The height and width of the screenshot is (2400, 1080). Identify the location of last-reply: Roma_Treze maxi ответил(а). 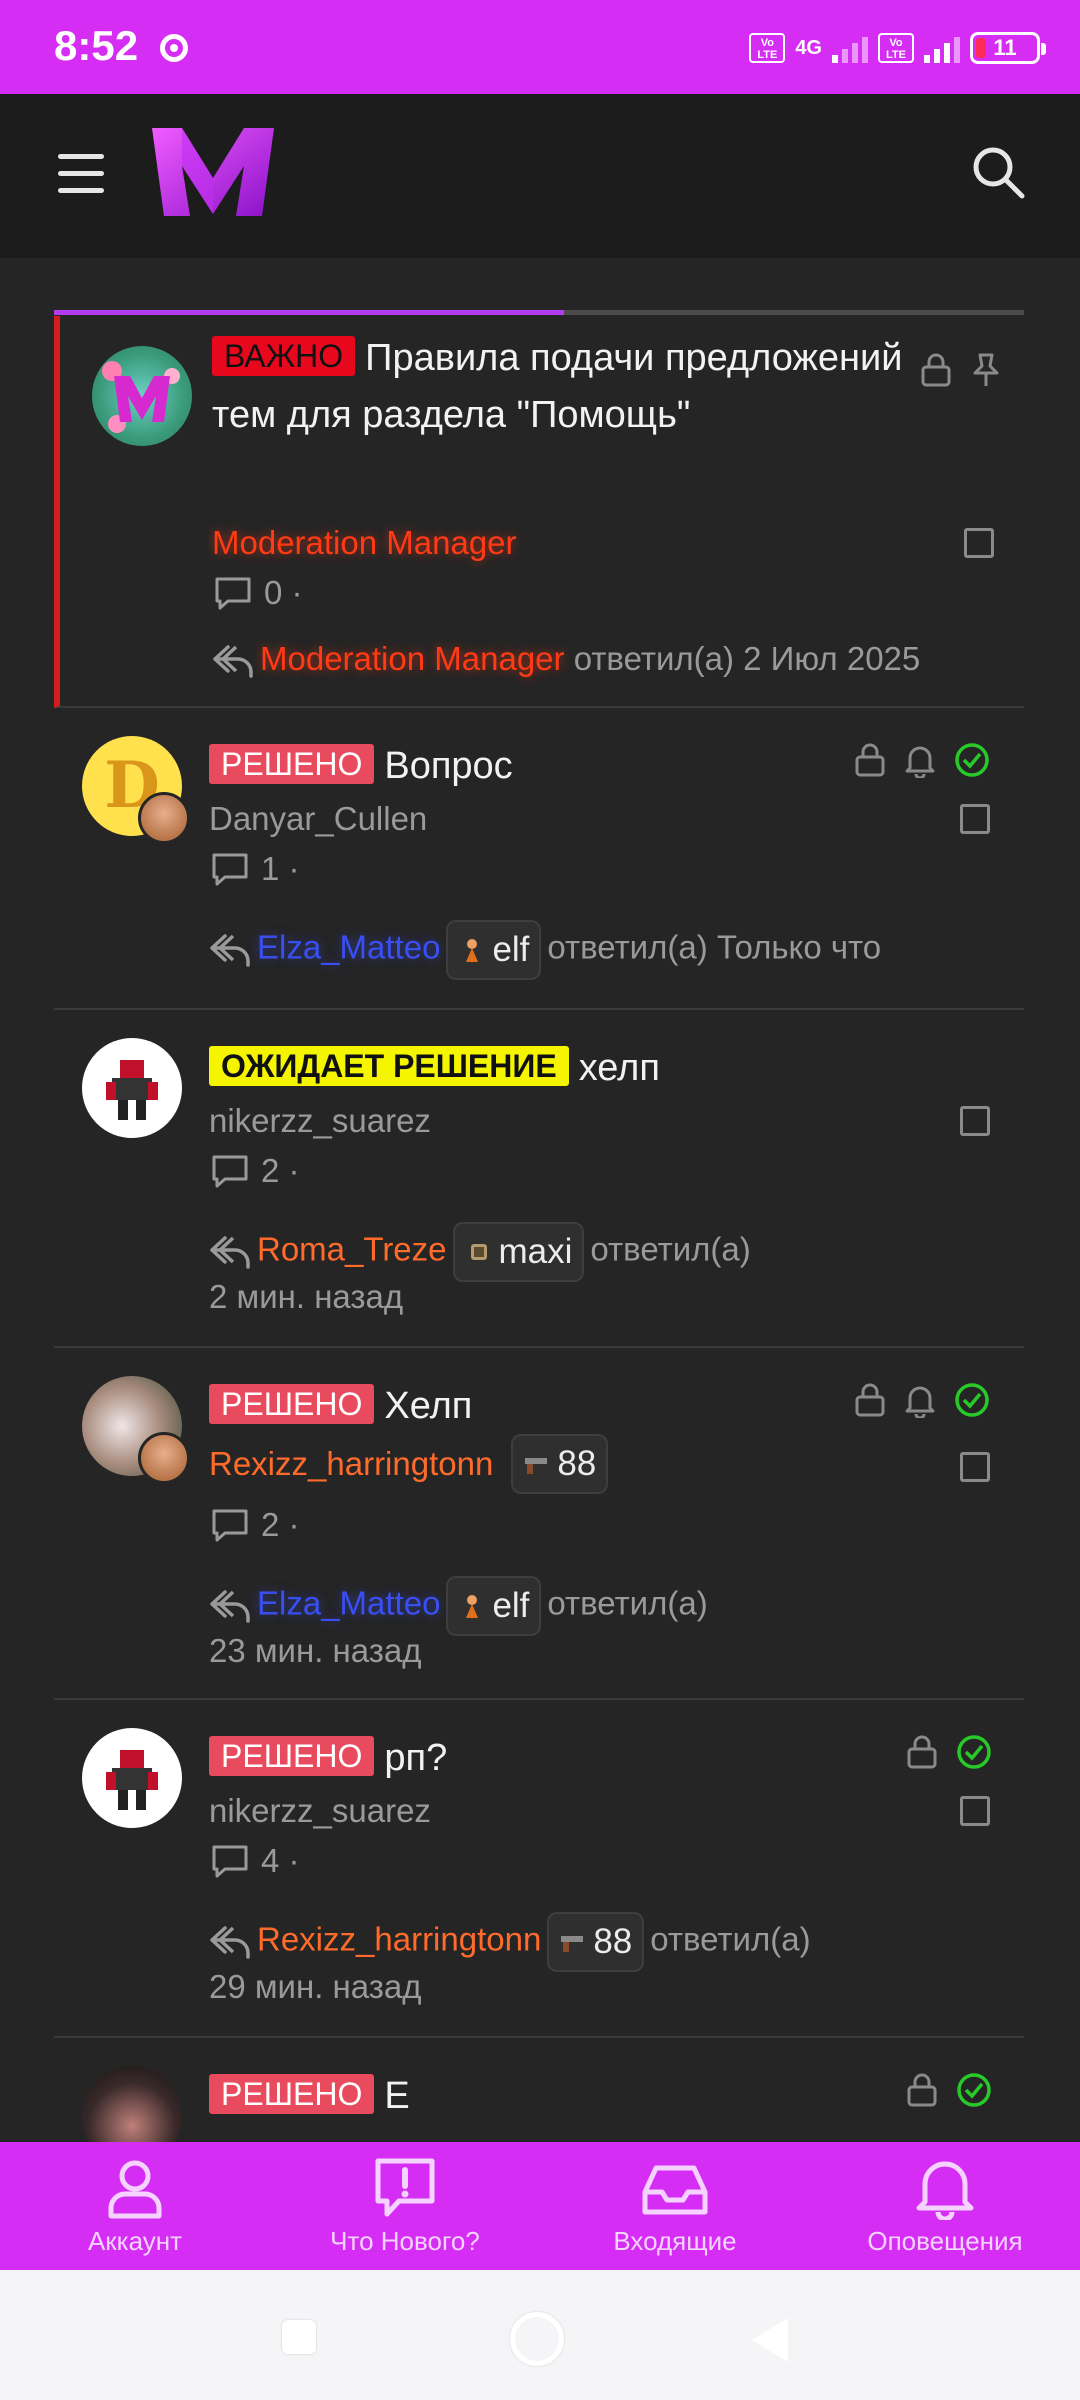
(480, 1252).